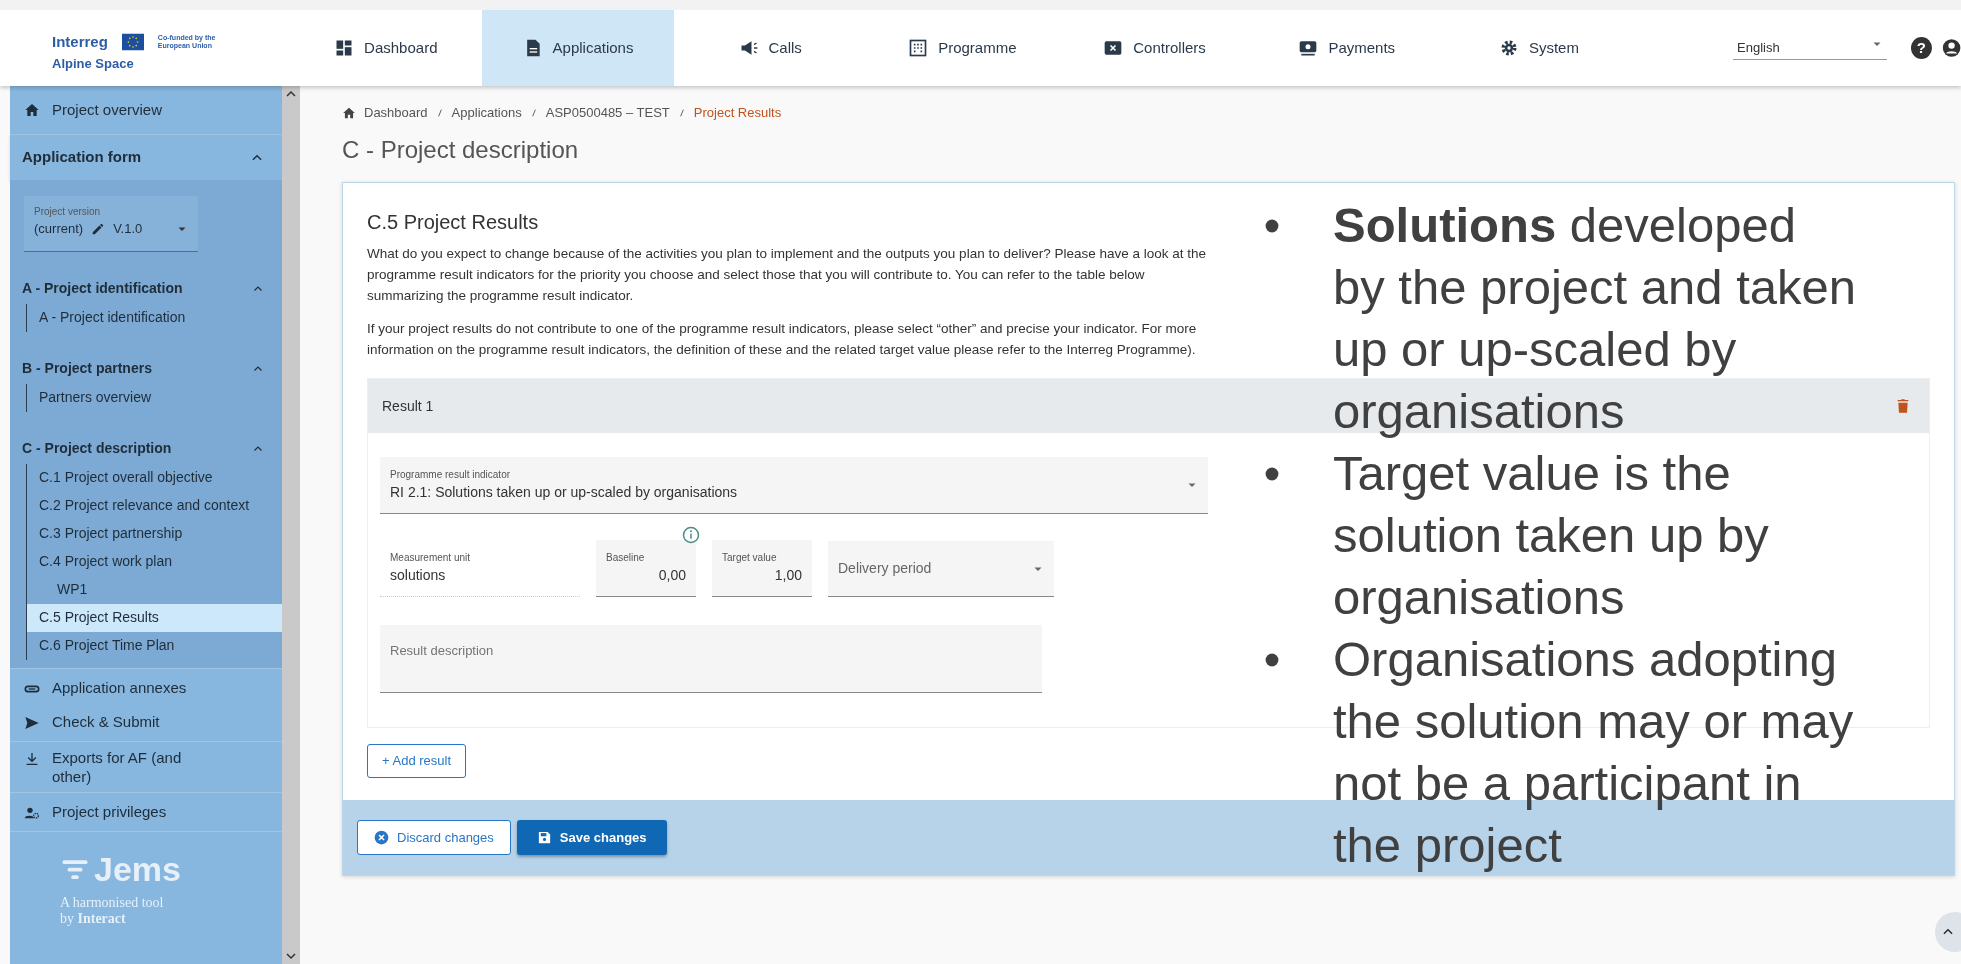 The height and width of the screenshot is (964, 1961). Describe the element at coordinates (146, 721) in the screenshot. I see `sidebar-item: Check & Submit` at that location.